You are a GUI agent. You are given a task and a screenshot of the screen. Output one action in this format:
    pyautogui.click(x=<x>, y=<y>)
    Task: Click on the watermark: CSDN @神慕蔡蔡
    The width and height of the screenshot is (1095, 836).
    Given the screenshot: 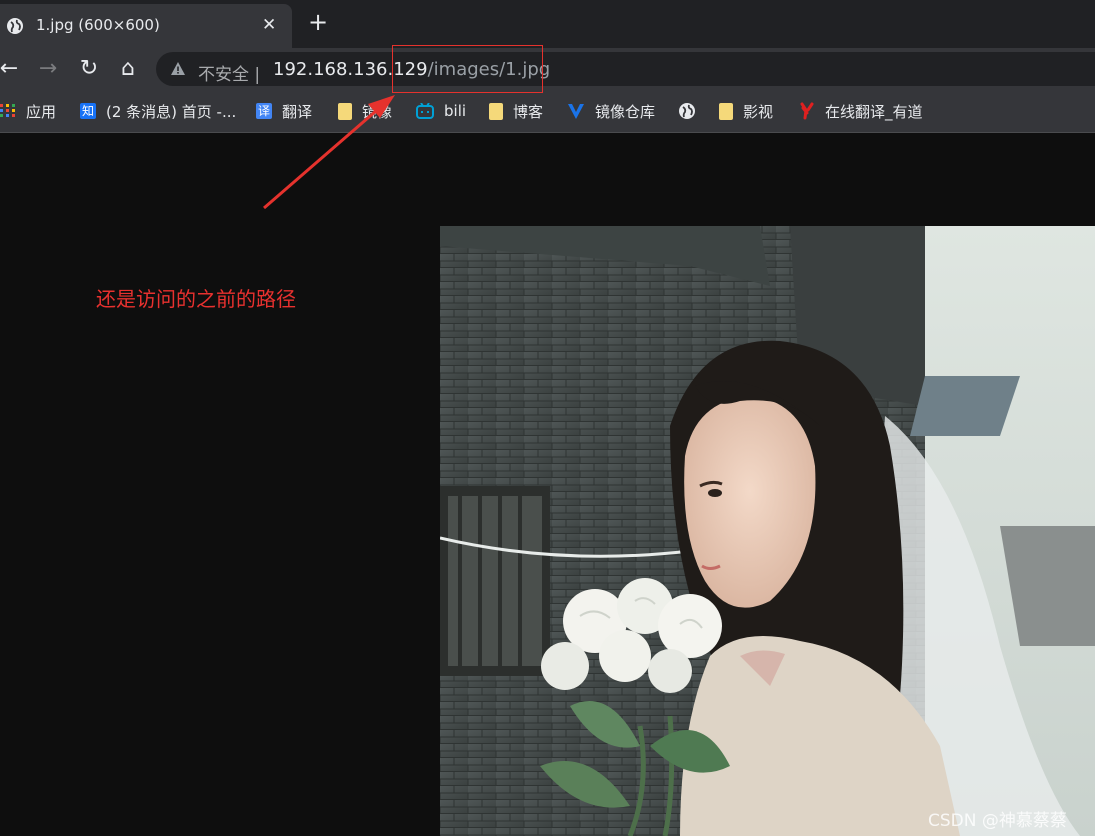 What is the action you would take?
    pyautogui.click(x=997, y=821)
    